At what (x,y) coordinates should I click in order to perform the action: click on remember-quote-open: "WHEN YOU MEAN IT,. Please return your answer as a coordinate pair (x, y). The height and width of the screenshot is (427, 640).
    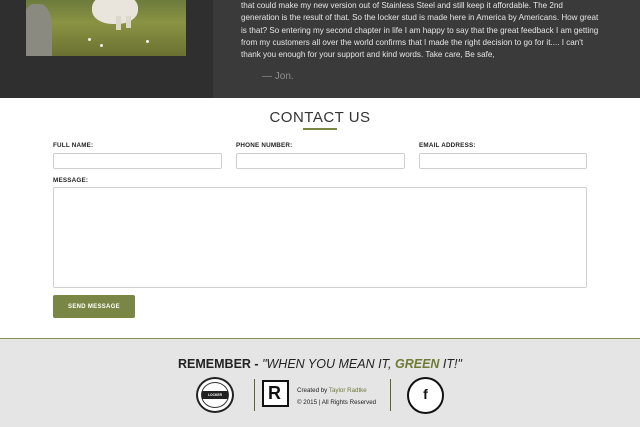
    Looking at the image, I should click on (328, 364).